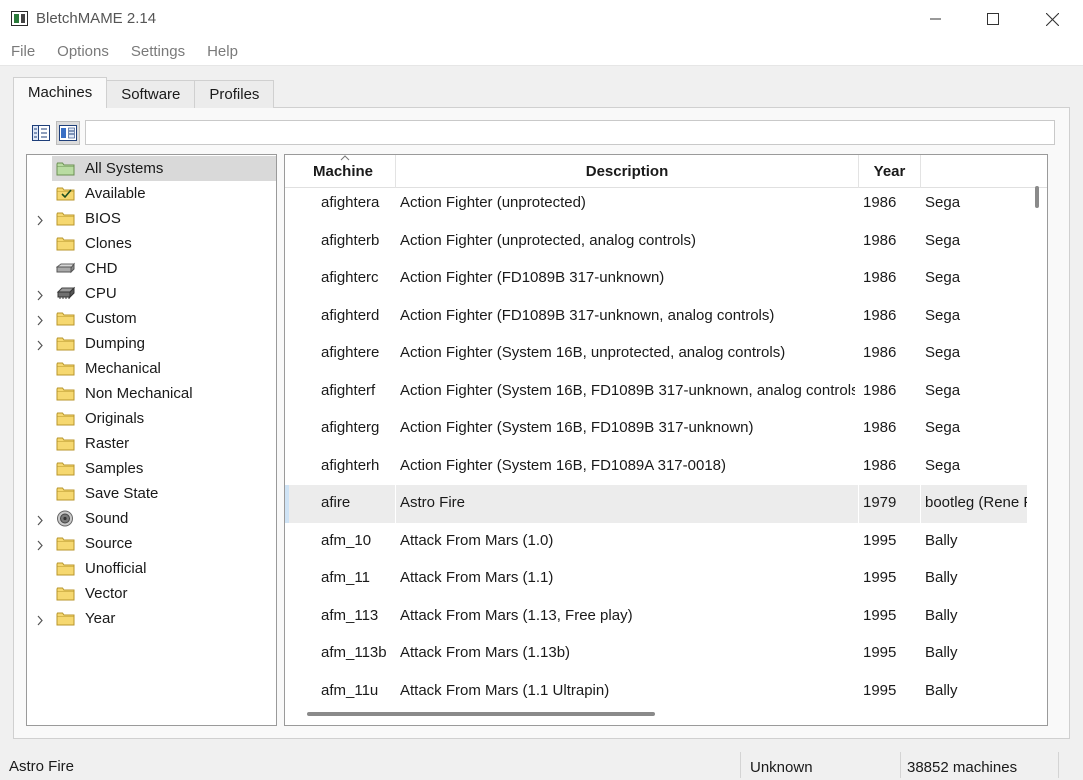  Describe the element at coordinates (350, 315) in the screenshot. I see `cell-machine: afighterd` at that location.